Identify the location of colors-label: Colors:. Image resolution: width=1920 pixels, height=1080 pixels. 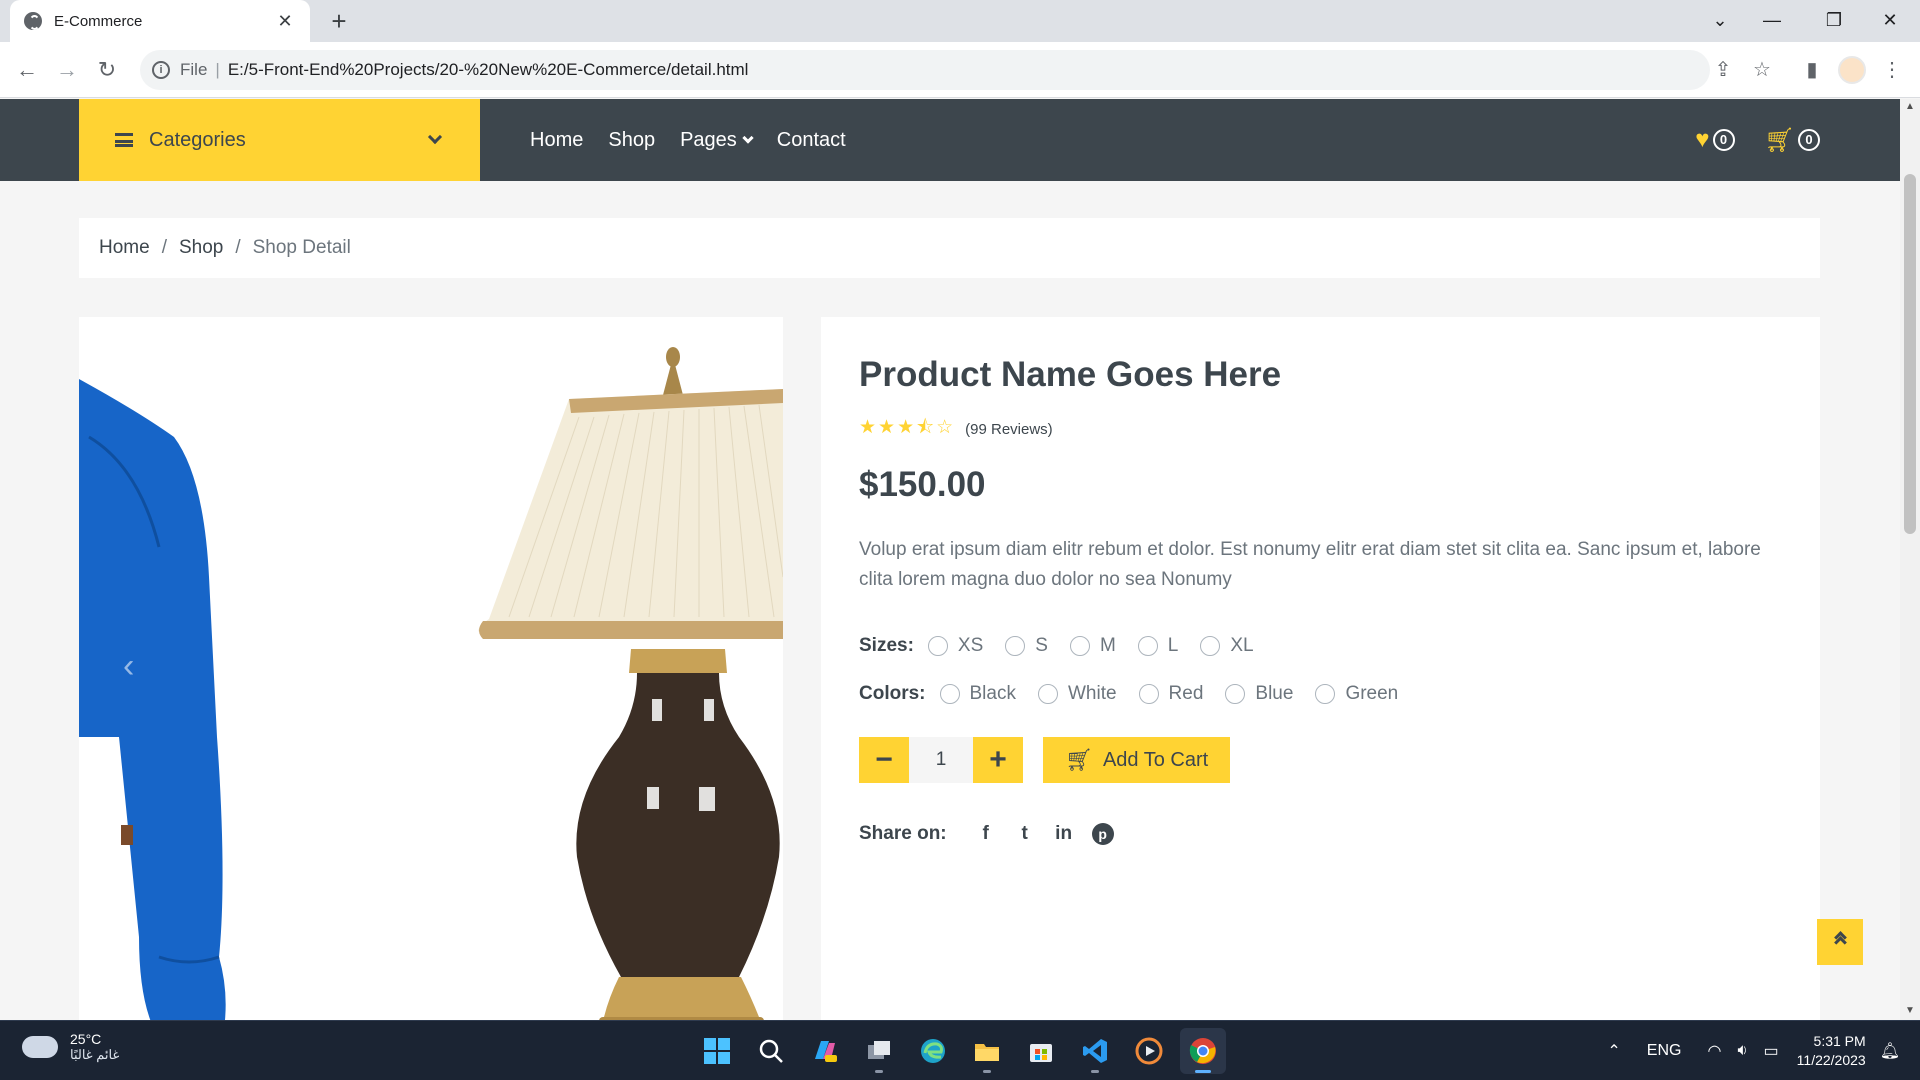
(892, 693).